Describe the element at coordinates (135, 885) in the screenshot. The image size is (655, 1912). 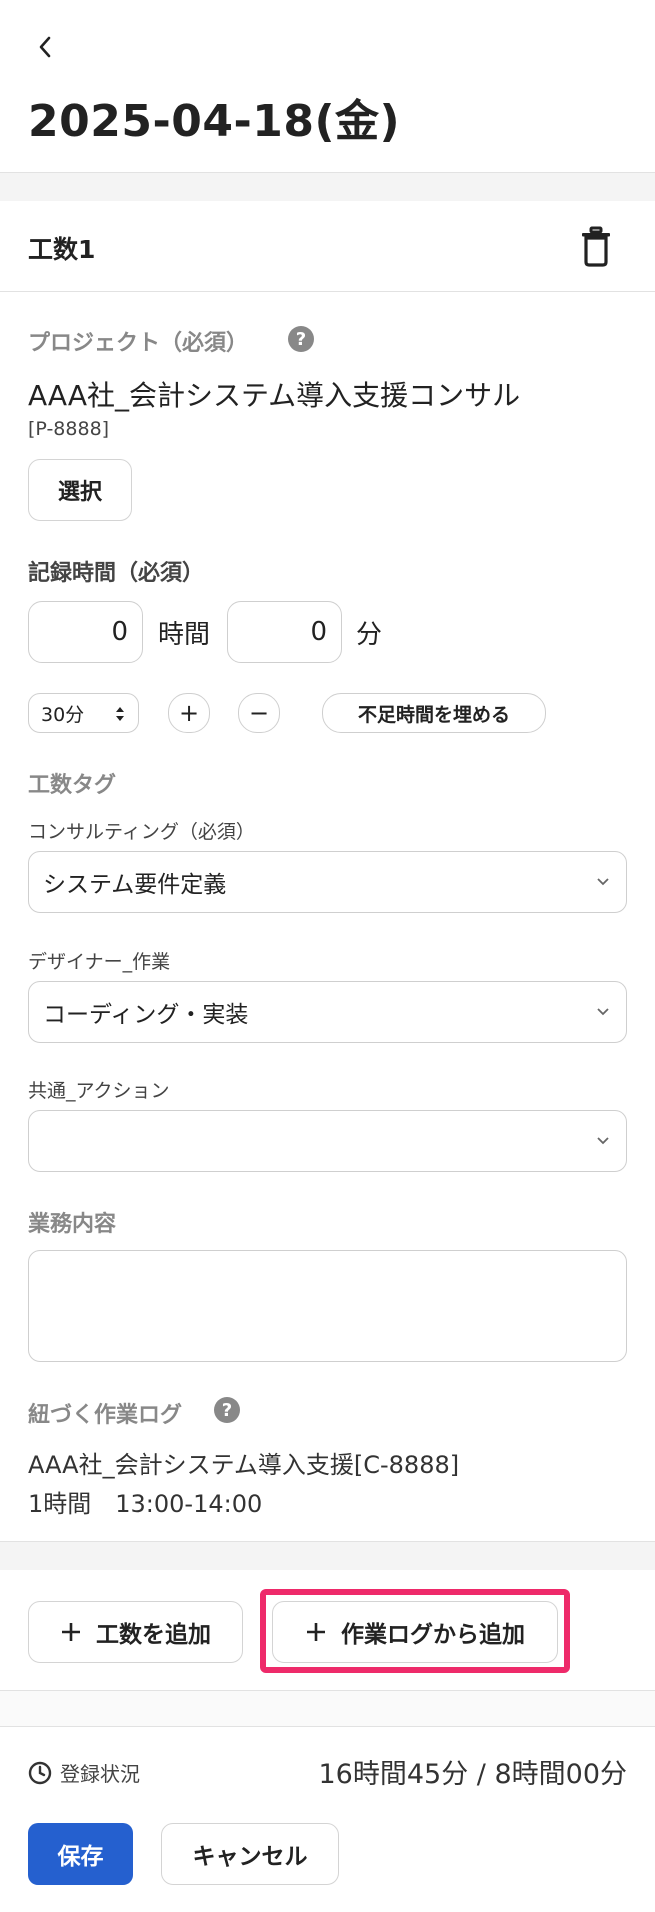
I see `consulting-select-value: システム要件定義` at that location.